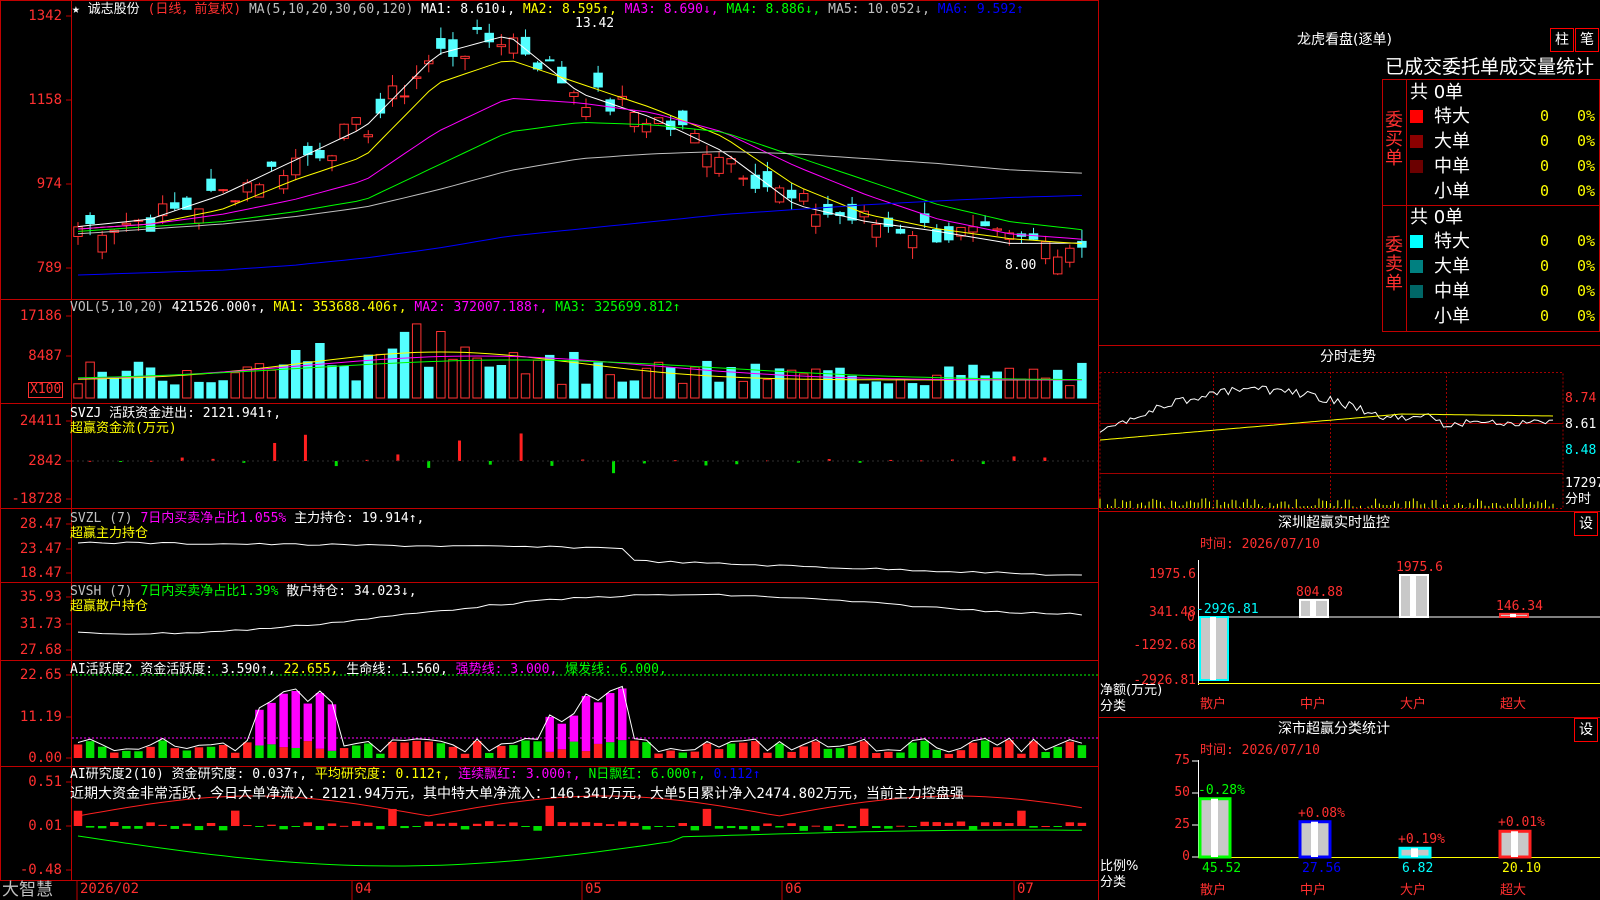 This screenshot has height=900, width=1600. Describe the element at coordinates (1213, 890) in the screenshot. I see `classify-category: 散户` at that location.